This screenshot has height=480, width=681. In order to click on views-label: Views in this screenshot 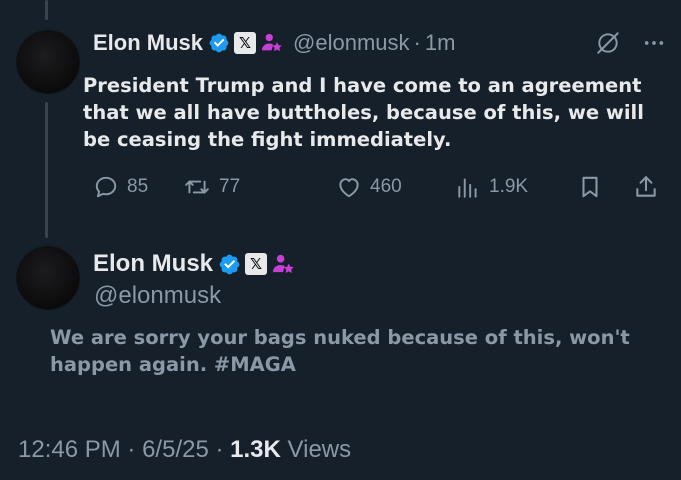, I will do `click(319, 449)`.